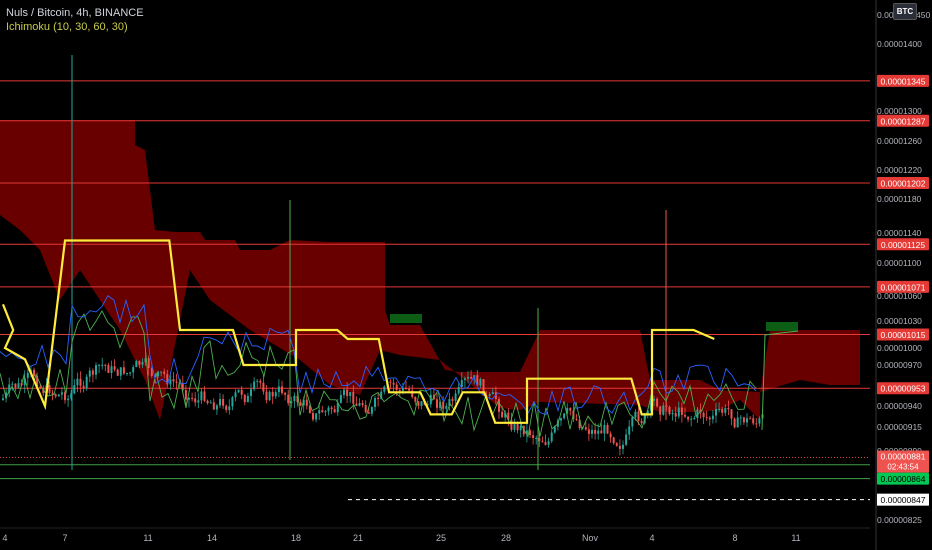  Describe the element at coordinates (296, 538) in the screenshot. I see `time-tick-label: 18` at that location.